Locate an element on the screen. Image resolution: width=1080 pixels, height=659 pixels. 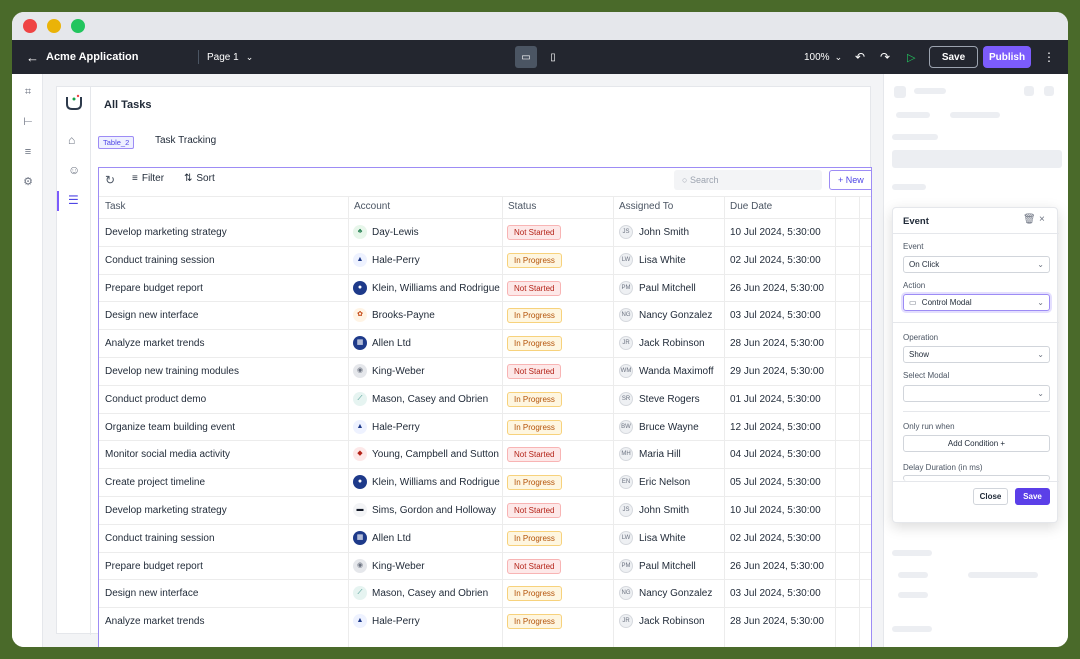
home-icon: ⌂ is located at coordinates (71, 140).